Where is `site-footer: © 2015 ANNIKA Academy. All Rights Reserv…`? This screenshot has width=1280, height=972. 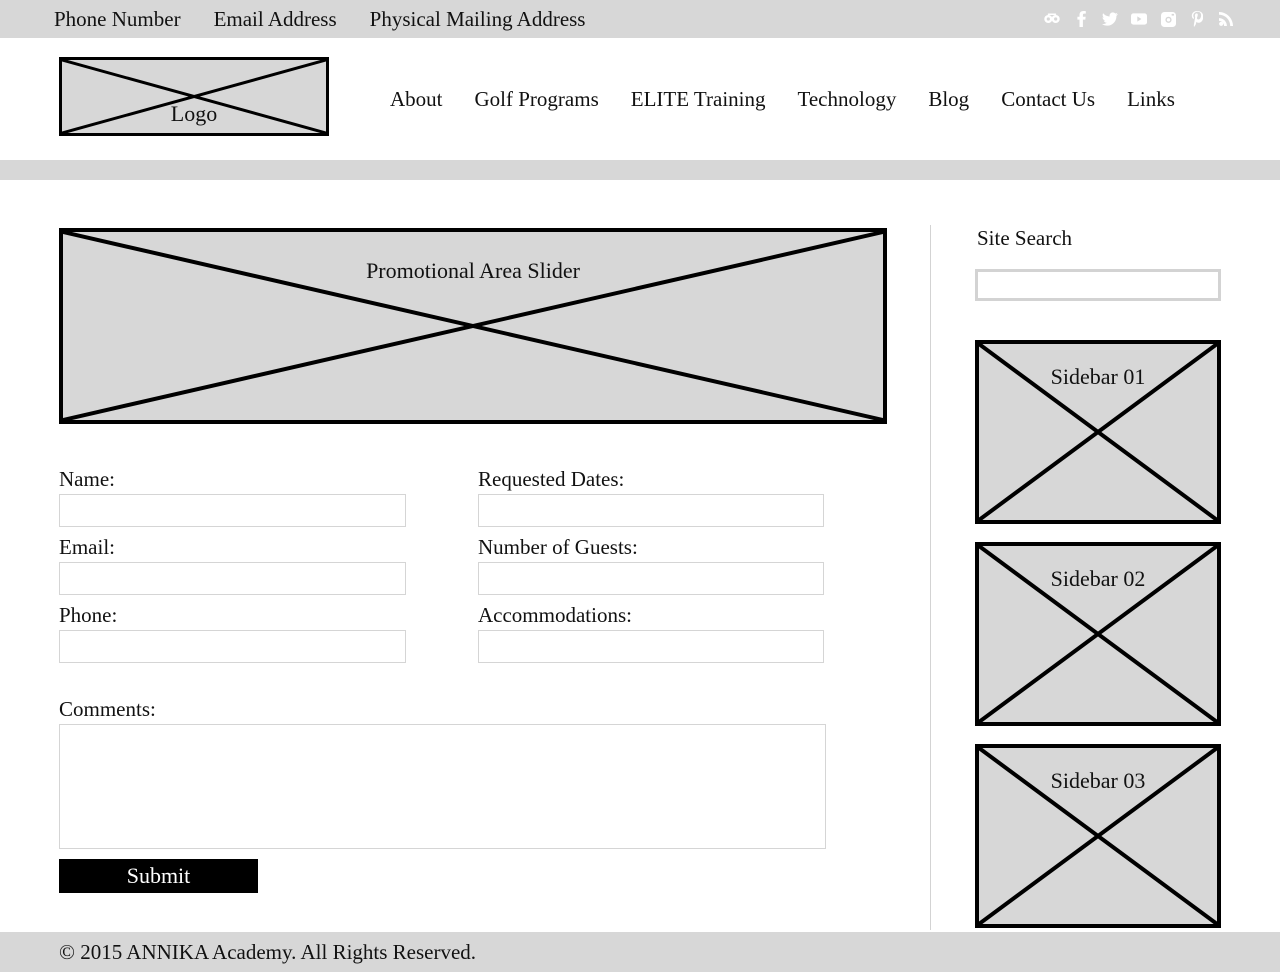 site-footer: © 2015 ANNIKA Academy. All Rights Reserv… is located at coordinates (640, 952).